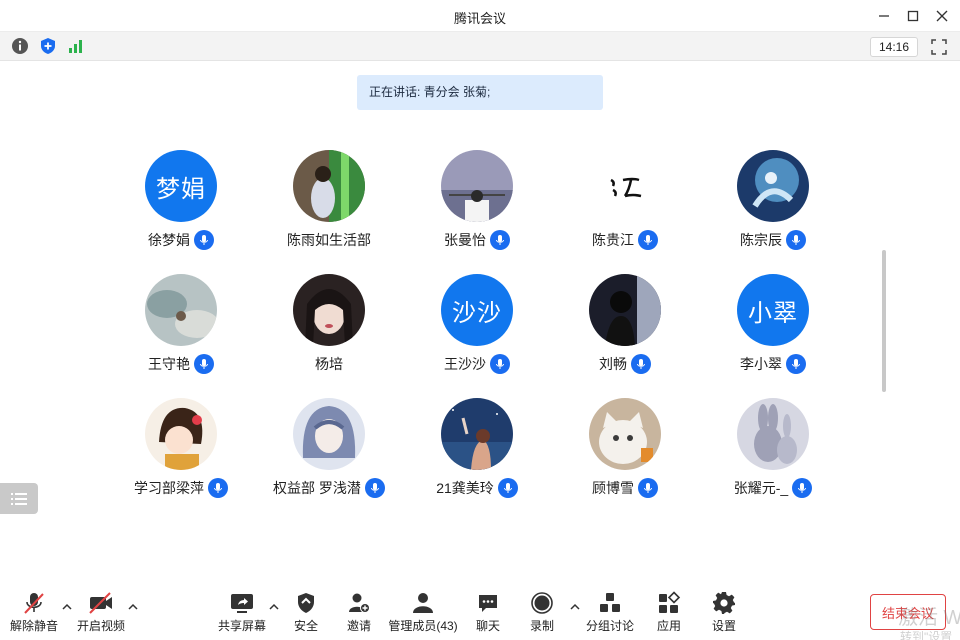 The width and height of the screenshot is (960, 640). What do you see at coordinates (942, 16) in the screenshot?
I see `close-button` at bounding box center [942, 16].